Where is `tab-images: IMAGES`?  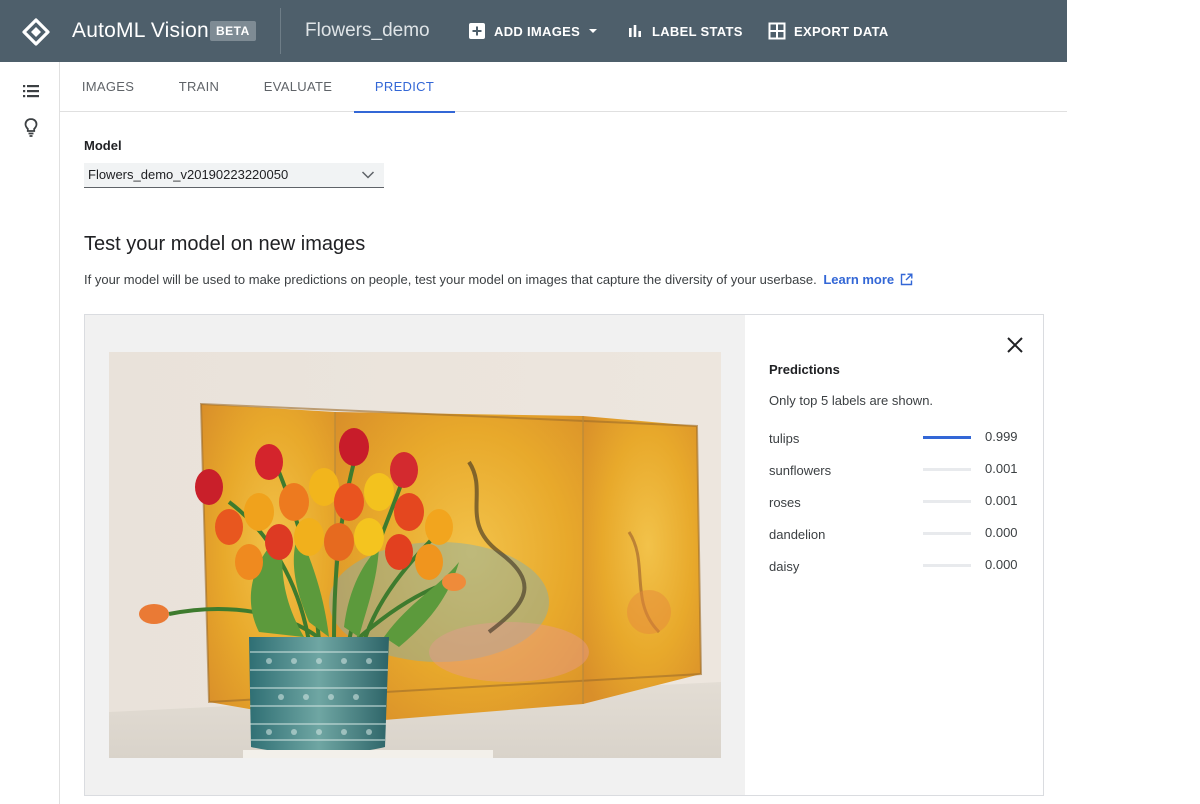 tab-images: IMAGES is located at coordinates (108, 87).